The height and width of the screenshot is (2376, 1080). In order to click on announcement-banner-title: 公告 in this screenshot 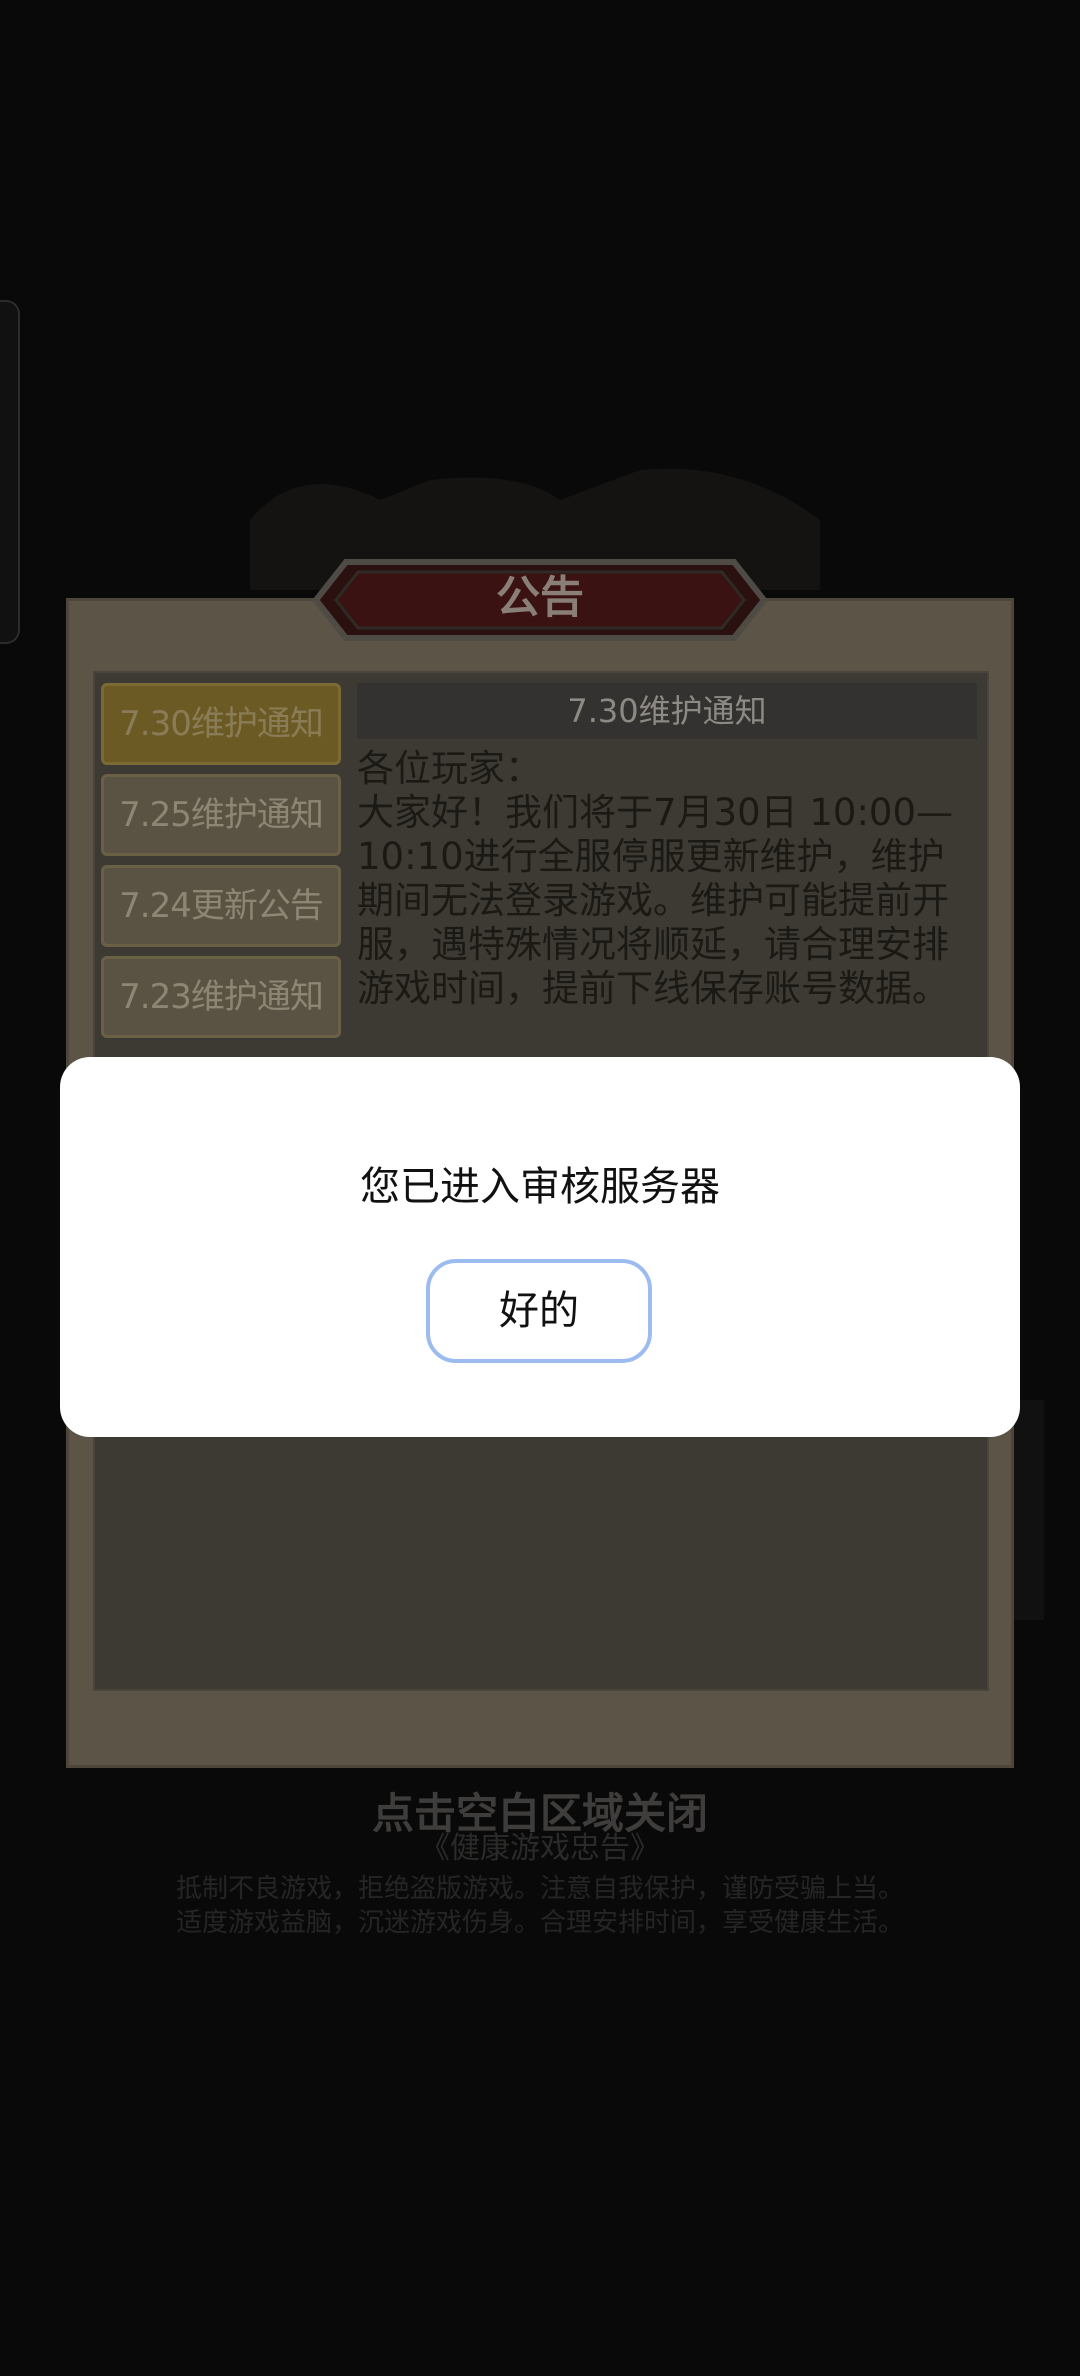, I will do `click(540, 597)`.